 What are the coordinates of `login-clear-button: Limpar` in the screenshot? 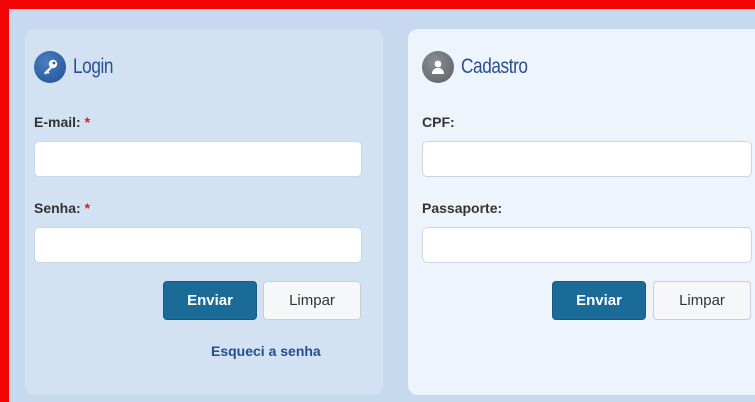 It's located at (312, 300).